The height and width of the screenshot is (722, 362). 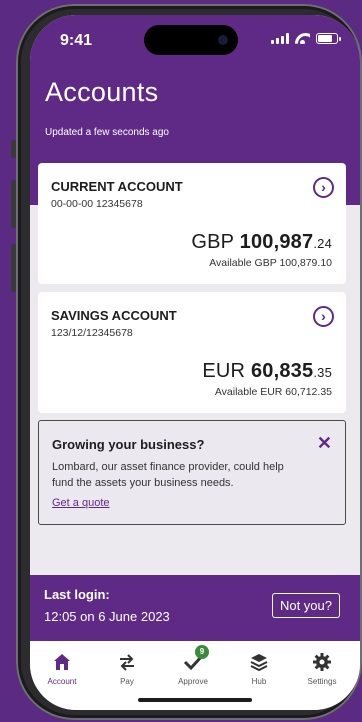 I want to click on balance-amount: 100,987, so click(x=276, y=242).